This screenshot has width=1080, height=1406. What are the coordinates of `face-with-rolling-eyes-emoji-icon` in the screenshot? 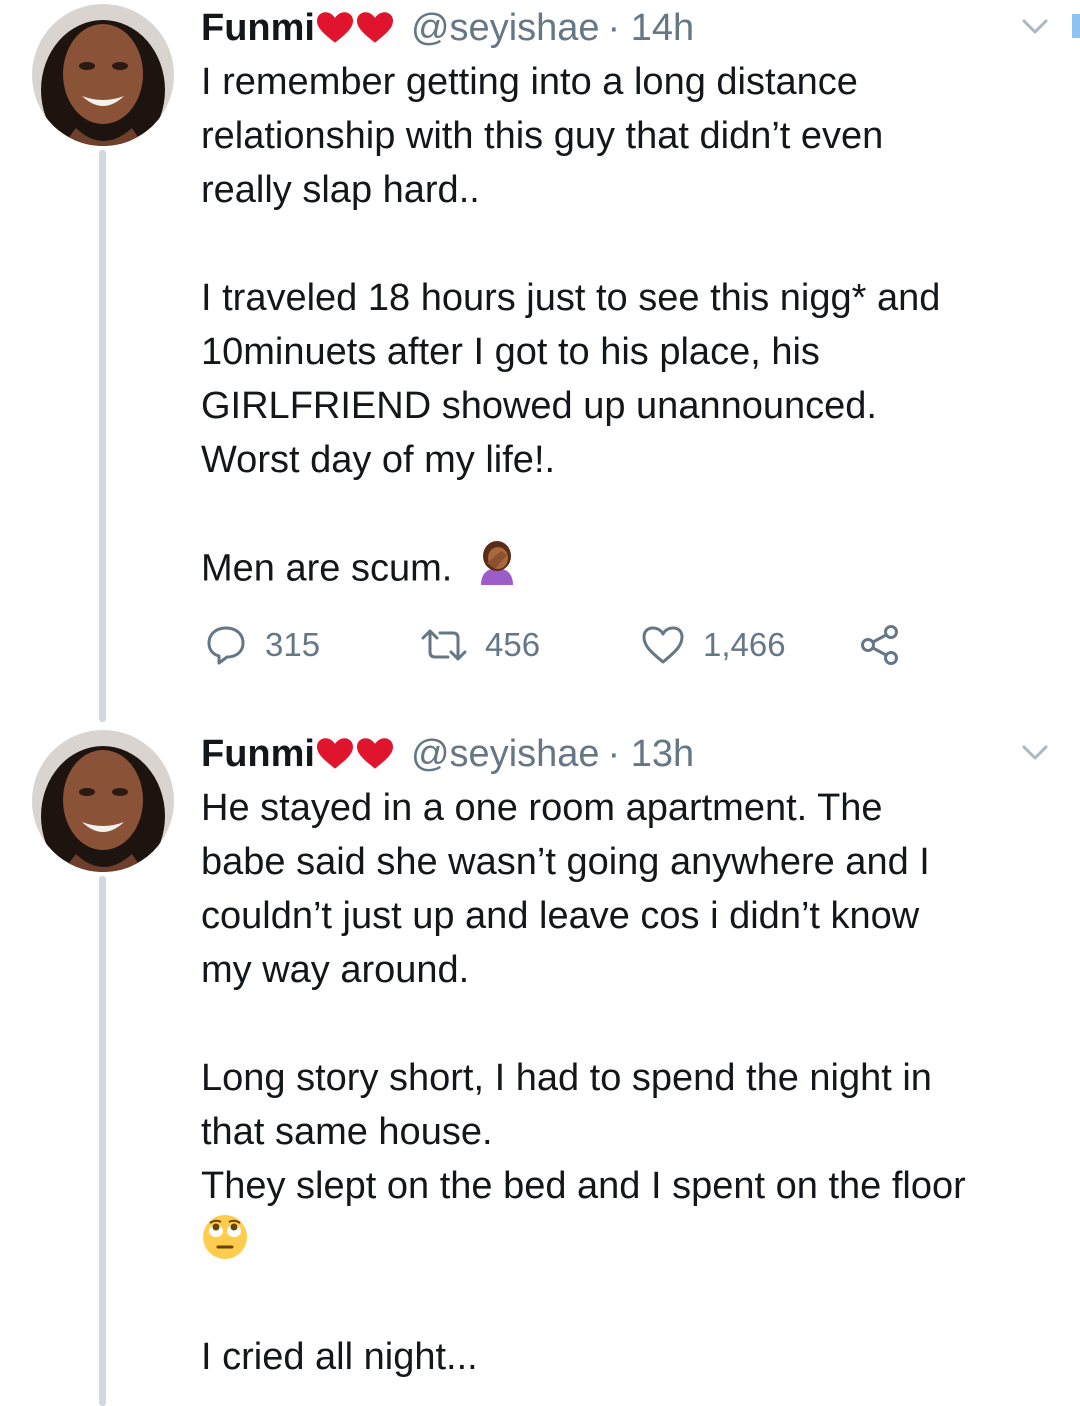 It's located at (225, 1244).